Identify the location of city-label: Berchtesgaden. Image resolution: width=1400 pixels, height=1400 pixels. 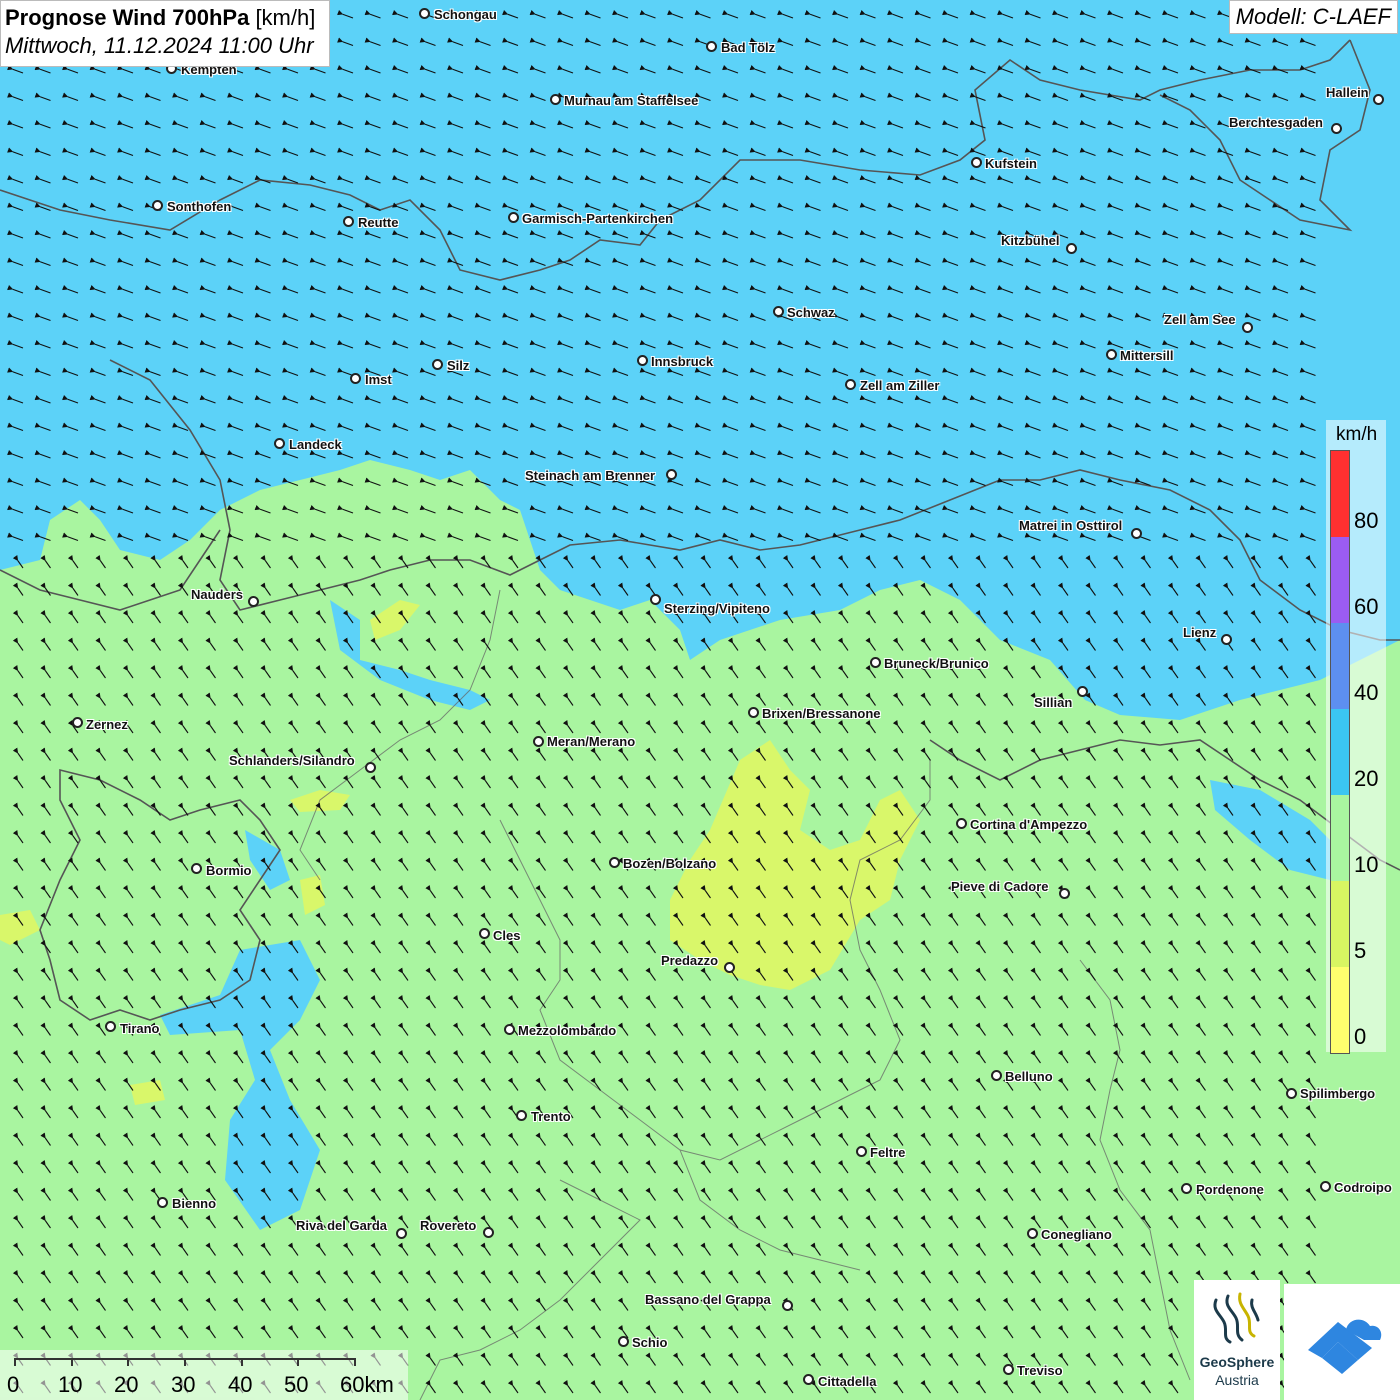
(1276, 122).